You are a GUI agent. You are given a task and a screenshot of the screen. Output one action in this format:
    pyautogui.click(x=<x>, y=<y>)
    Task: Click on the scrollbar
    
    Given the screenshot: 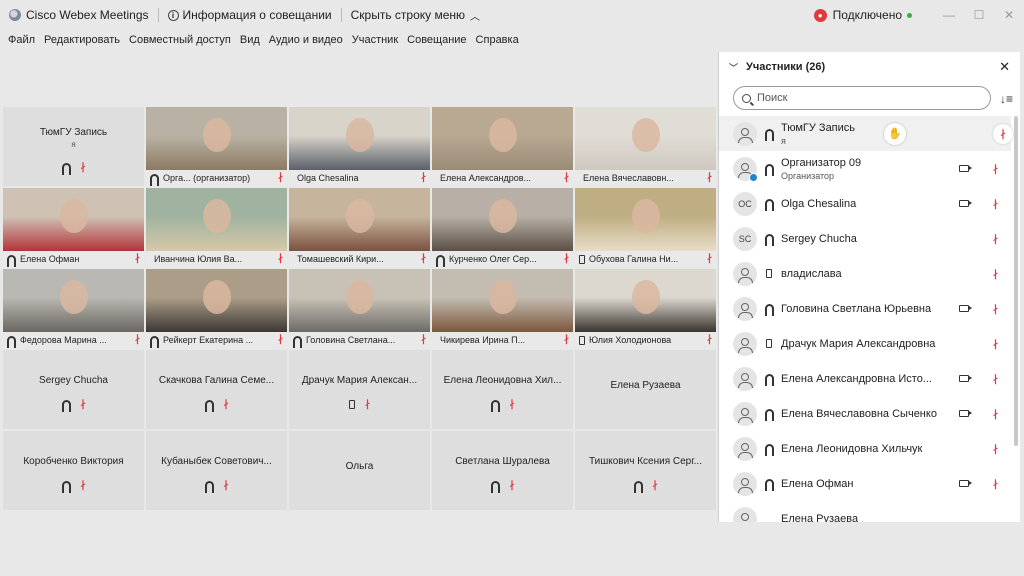 What is the action you would take?
    pyautogui.click(x=1016, y=281)
    